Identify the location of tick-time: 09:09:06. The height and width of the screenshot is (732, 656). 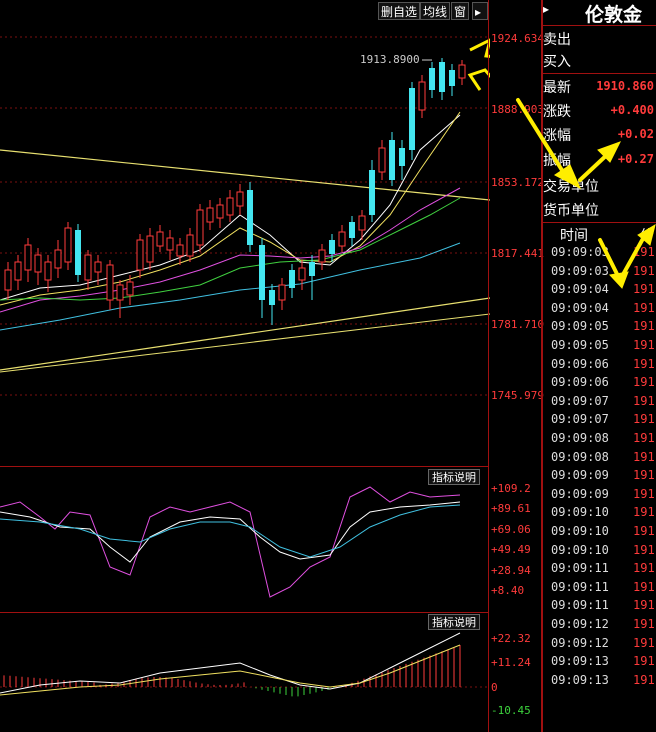
(580, 382).